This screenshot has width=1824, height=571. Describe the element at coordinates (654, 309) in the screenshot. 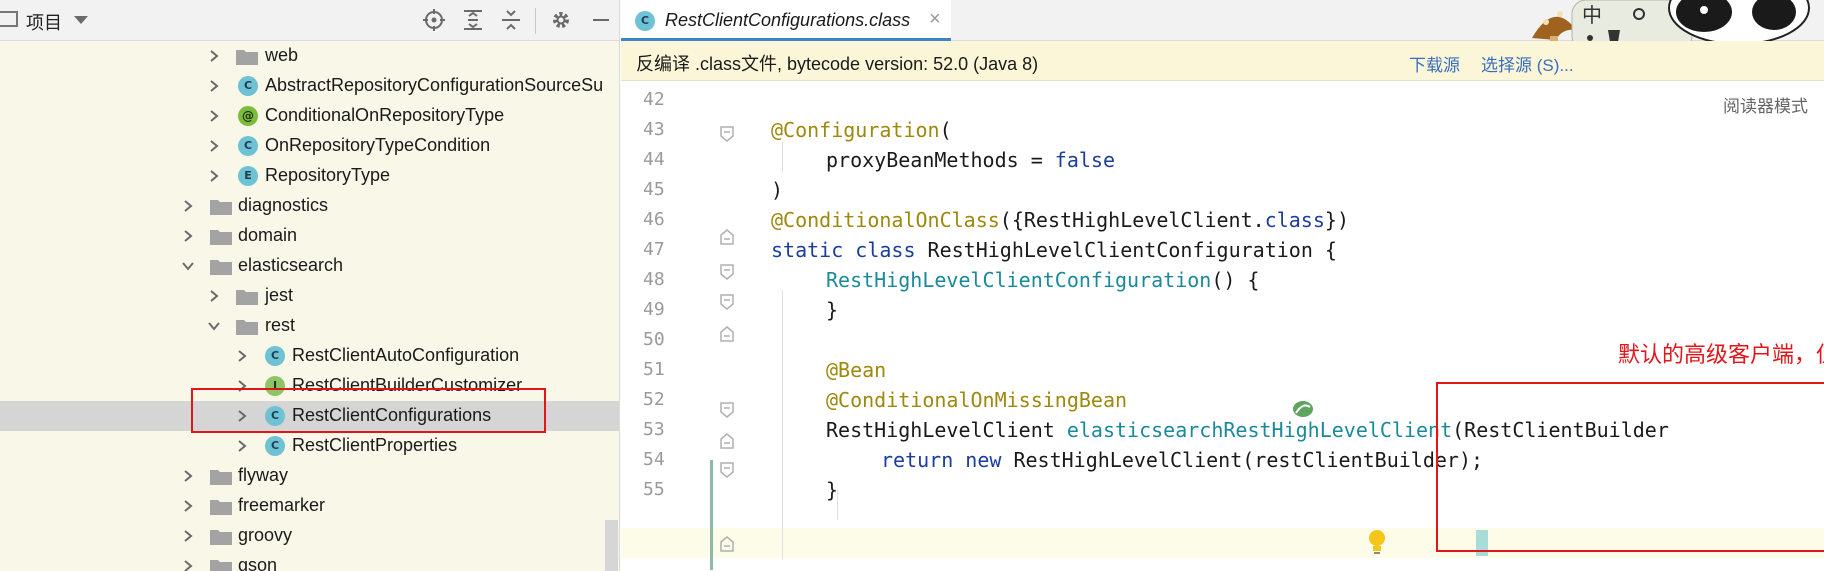

I see `line-number: 49` at that location.